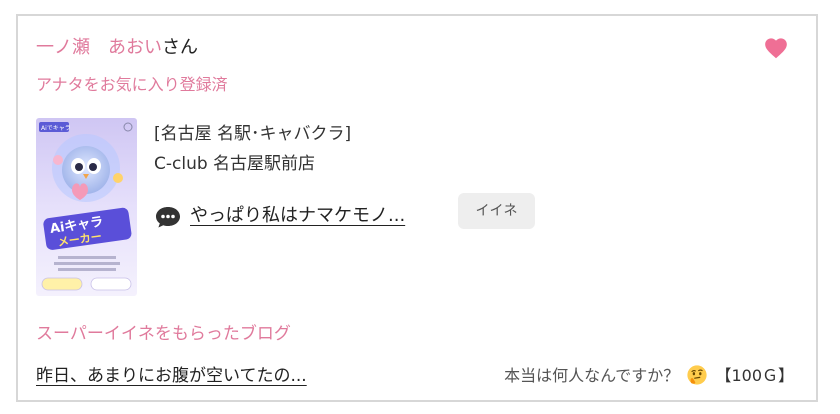 The image size is (840, 414). What do you see at coordinates (592, 375) in the screenshot?
I see `super-iine-comment-text: 本当は何人なんですか？` at bounding box center [592, 375].